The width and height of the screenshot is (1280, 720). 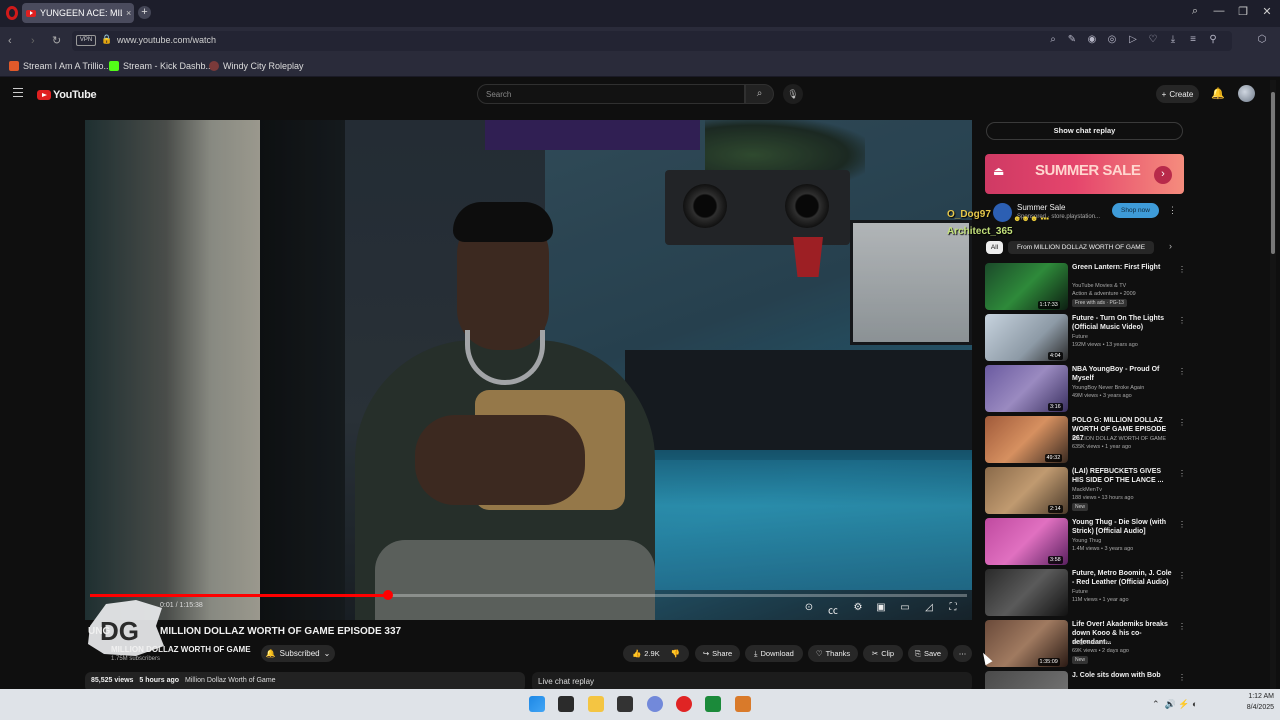 I want to click on channel-name: MILLION DOLLAZ WORTH OF GAME, so click(x=181, y=649).